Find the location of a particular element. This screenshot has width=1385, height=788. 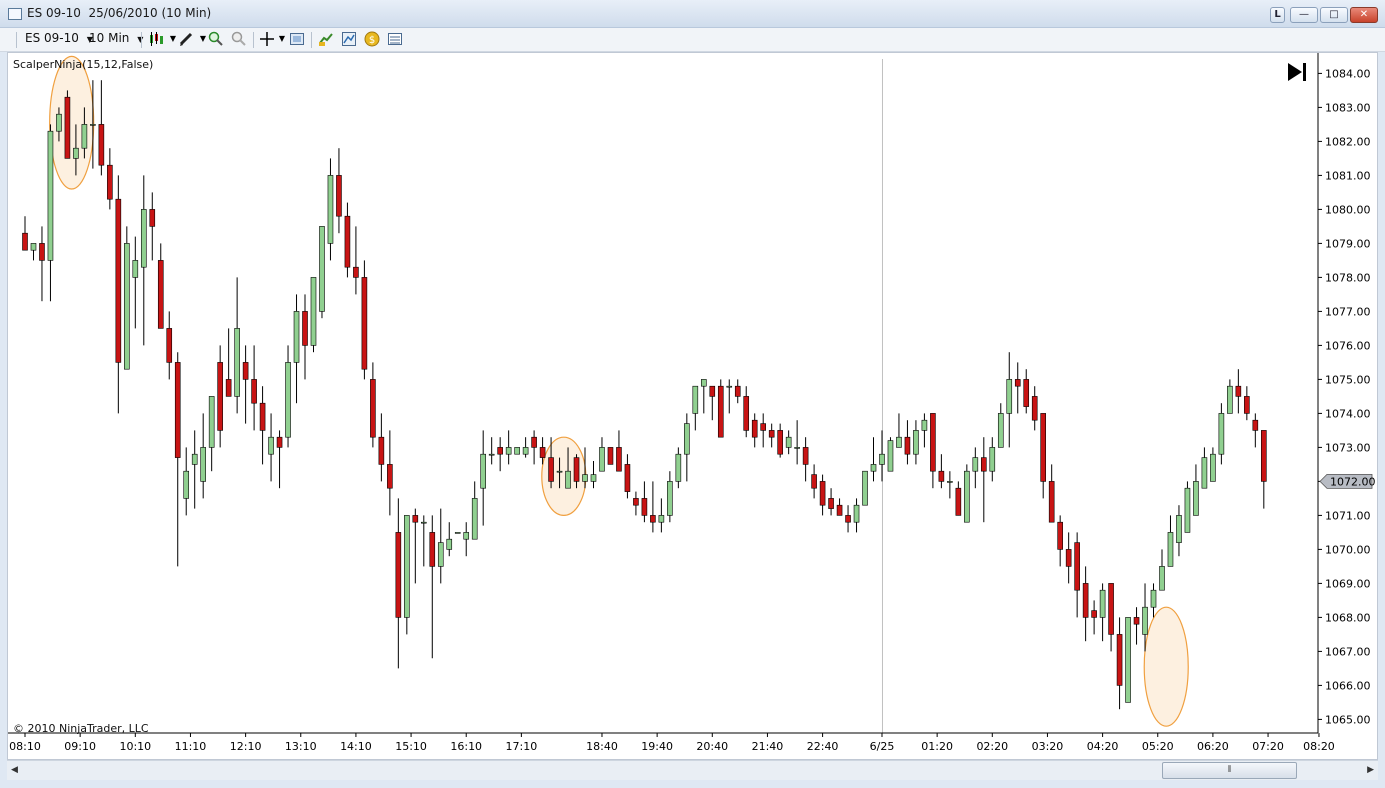

go-to-end-icon is located at coordinates (1297, 72).